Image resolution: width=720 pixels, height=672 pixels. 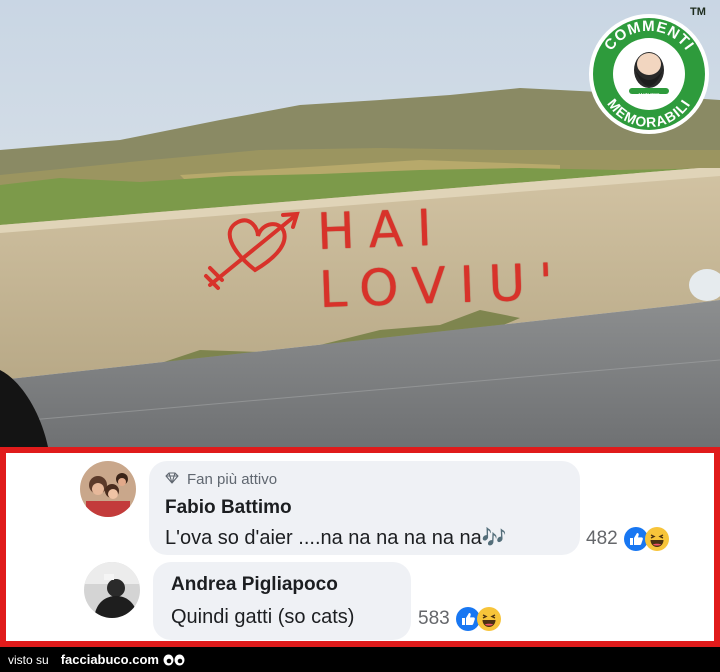 I want to click on comment-text: L'ova so d'aier ....na na na na na na🎶, so click(x=336, y=538).